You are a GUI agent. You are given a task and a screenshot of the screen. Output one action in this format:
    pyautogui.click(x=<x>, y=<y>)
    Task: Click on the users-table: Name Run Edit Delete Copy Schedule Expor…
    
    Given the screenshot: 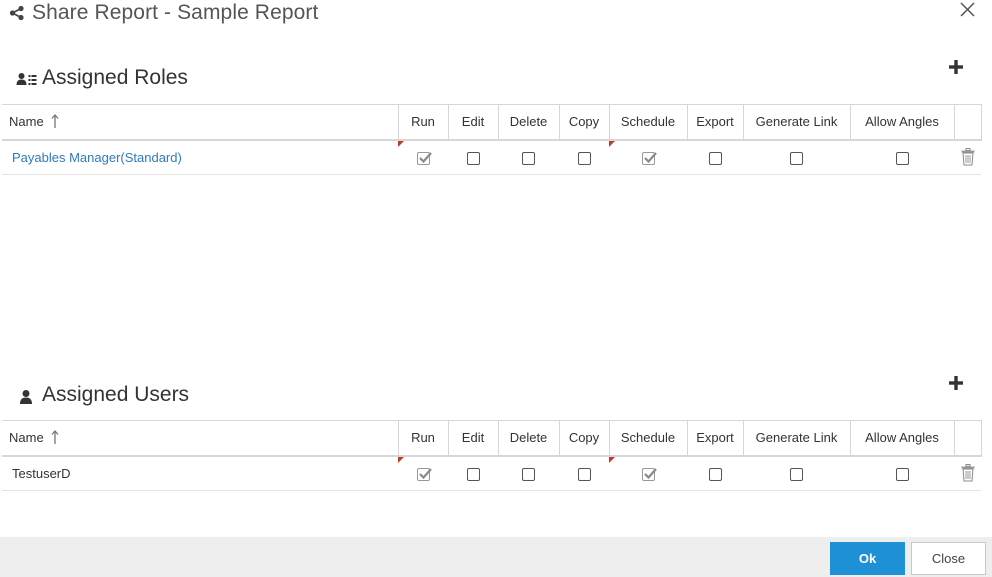 What is the action you would take?
    pyautogui.click(x=492, y=455)
    